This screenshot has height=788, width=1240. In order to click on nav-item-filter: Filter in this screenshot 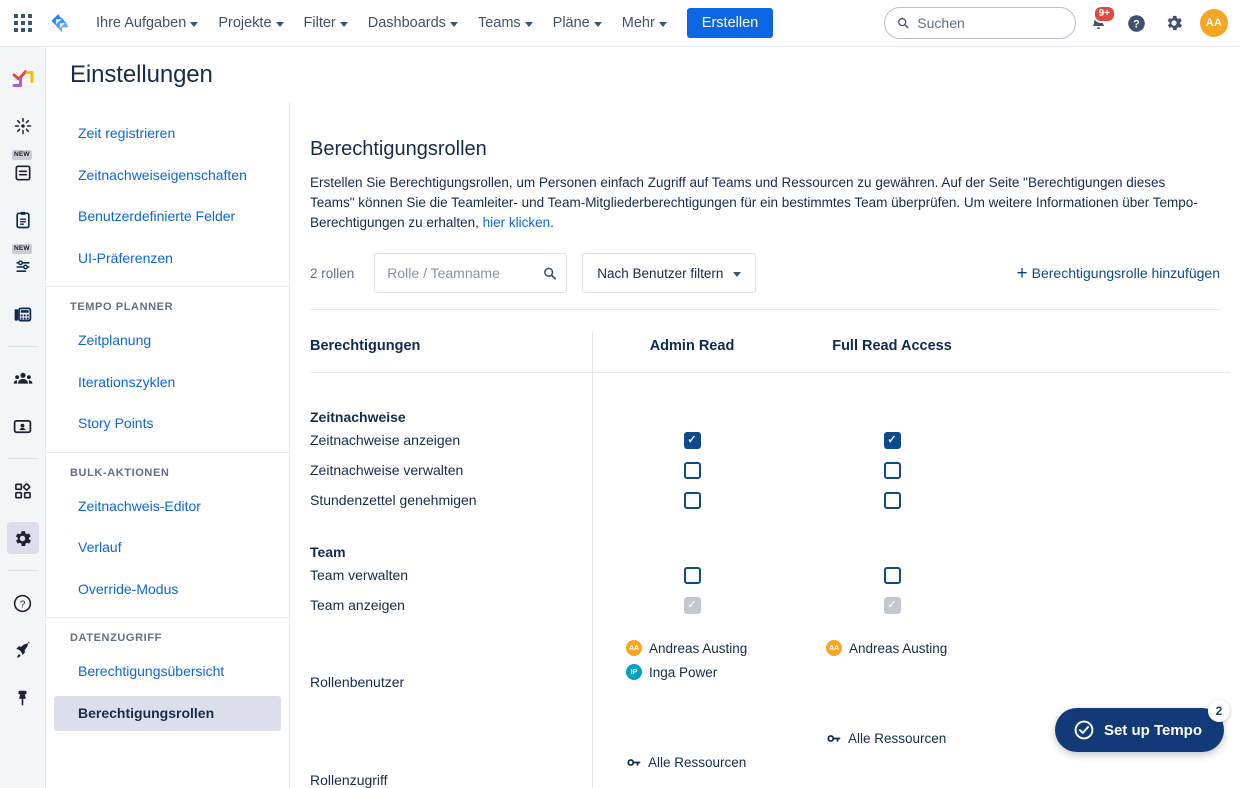, I will do `click(326, 23)`.